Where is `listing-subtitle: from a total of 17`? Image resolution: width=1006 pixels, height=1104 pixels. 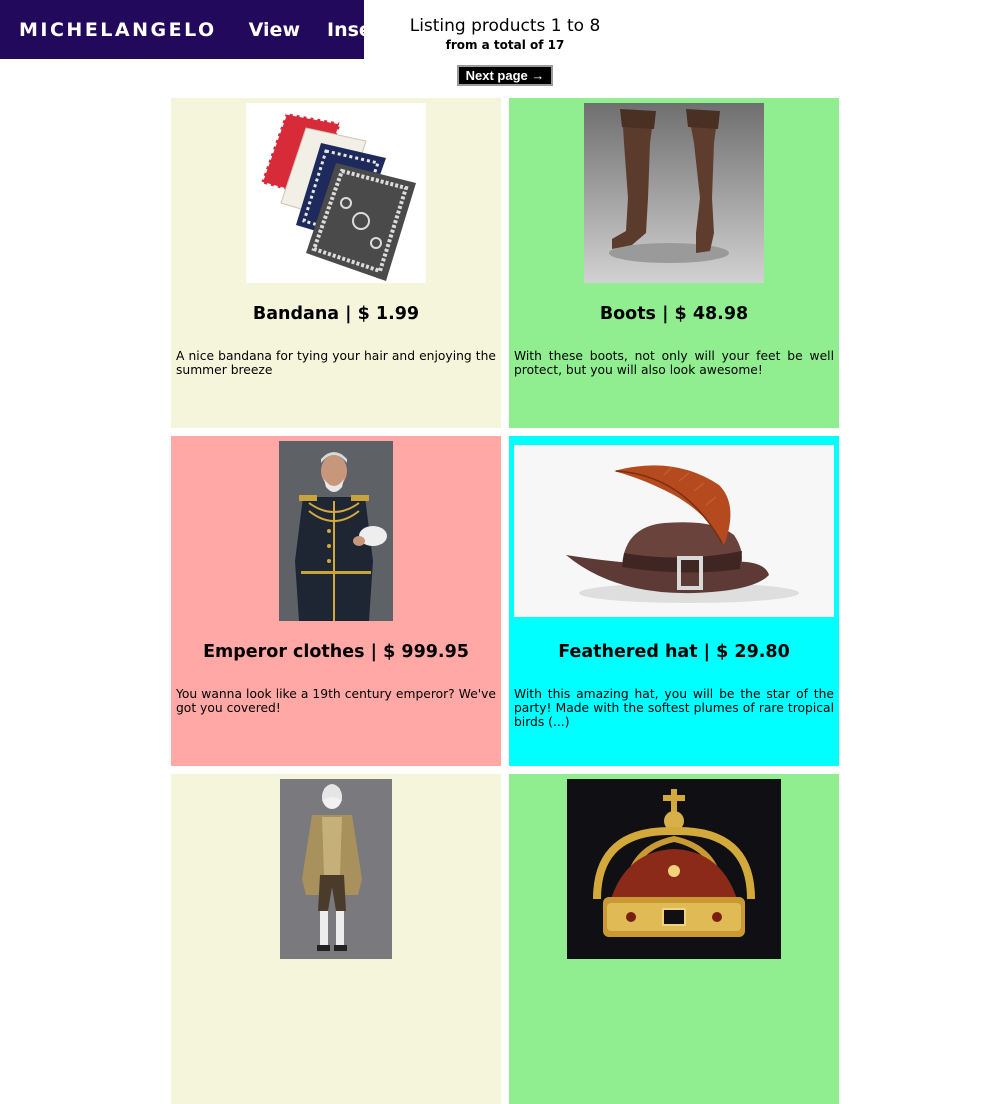 listing-subtitle: from a total of 17 is located at coordinates (505, 45).